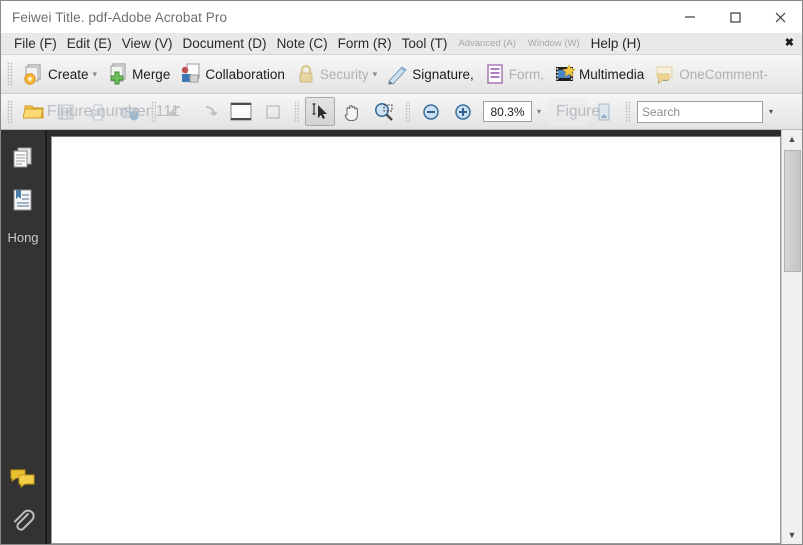  What do you see at coordinates (789, 43) in the screenshot?
I see `menubar-close-icon: ✖` at bounding box center [789, 43].